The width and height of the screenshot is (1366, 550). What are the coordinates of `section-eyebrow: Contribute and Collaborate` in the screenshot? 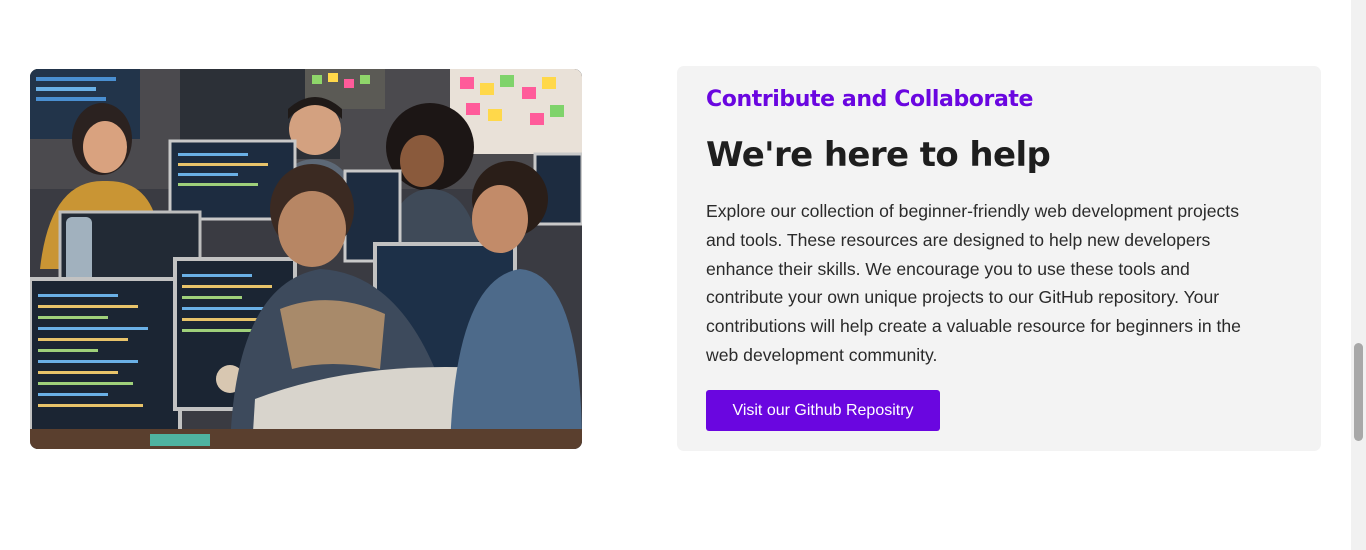 It's located at (870, 99).